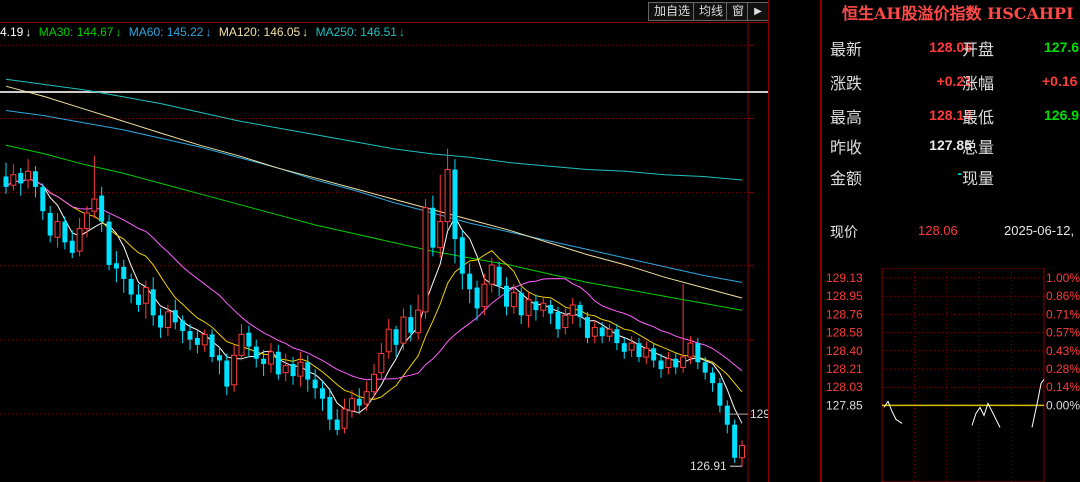 This screenshot has height=482, width=1080. Describe the element at coordinates (958, 13) in the screenshot. I see `security-title: 恒生AH股溢价指数 HSCAHPI` at that location.